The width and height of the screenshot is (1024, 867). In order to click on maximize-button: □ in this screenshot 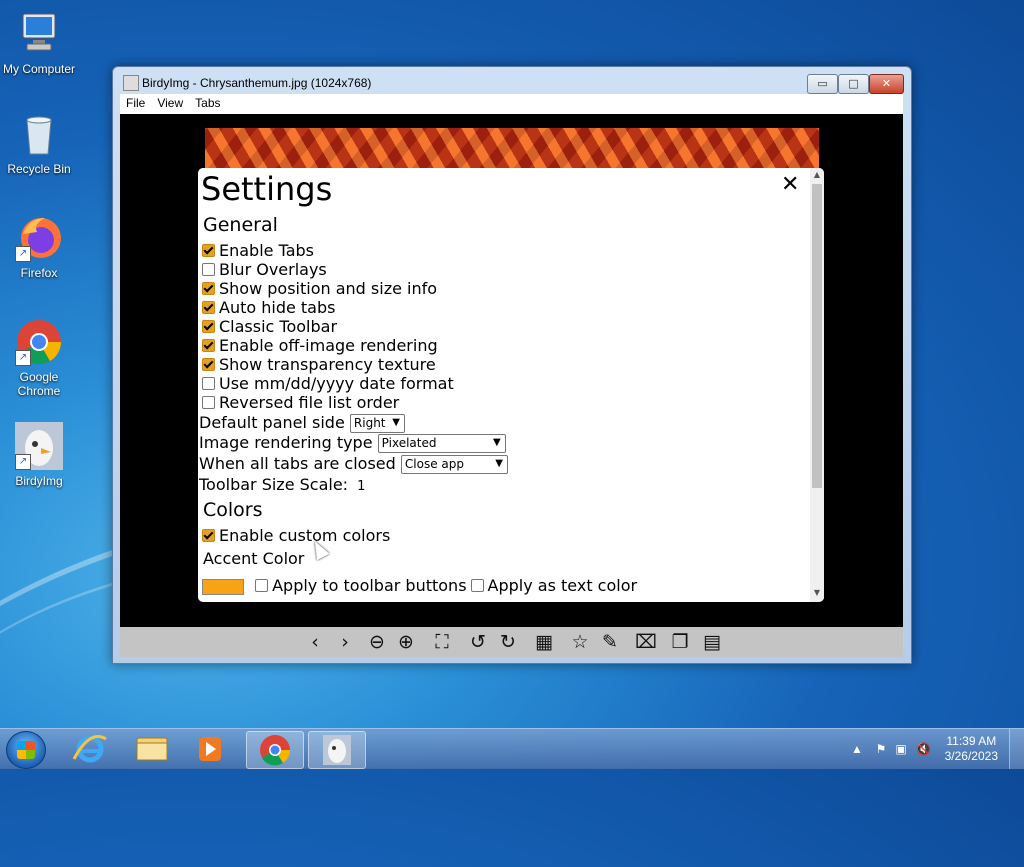, I will do `click(853, 84)`.